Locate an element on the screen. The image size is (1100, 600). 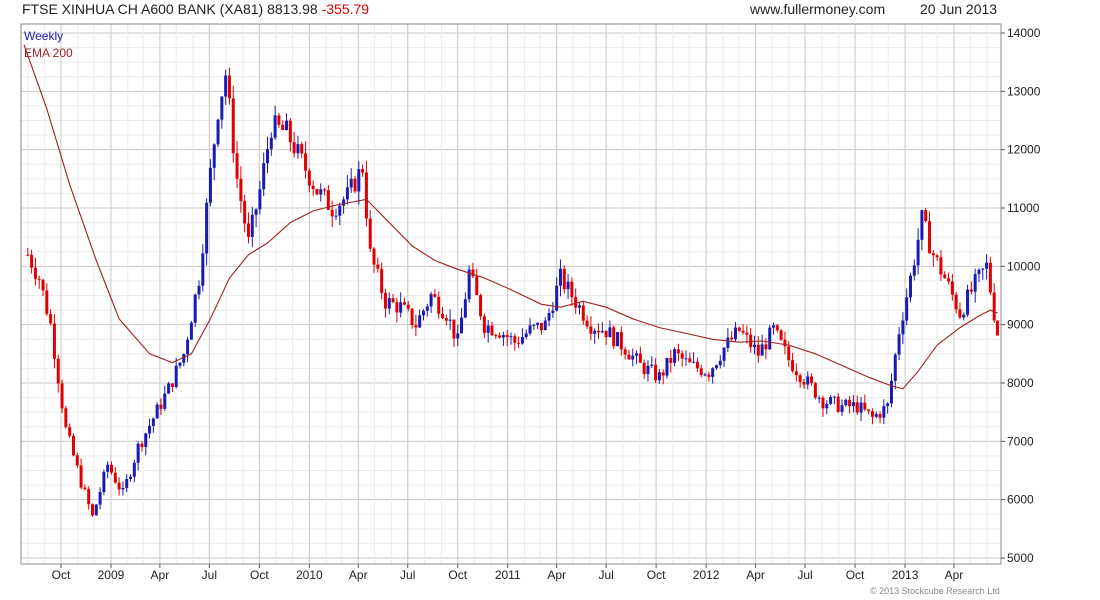
x-tick-label: 2011 is located at coordinates (508, 575).